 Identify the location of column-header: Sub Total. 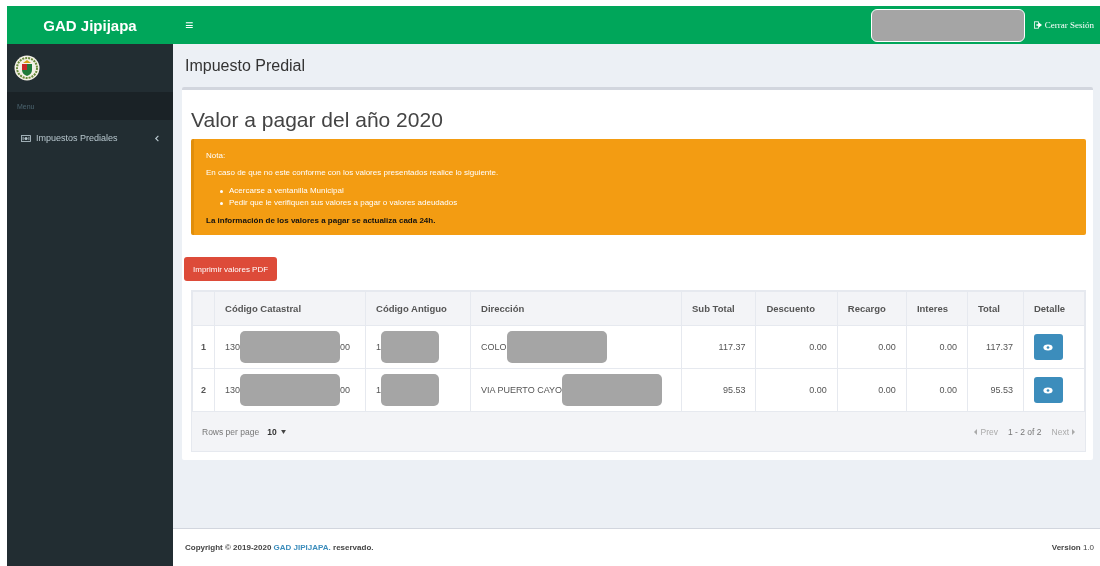
(718, 308).